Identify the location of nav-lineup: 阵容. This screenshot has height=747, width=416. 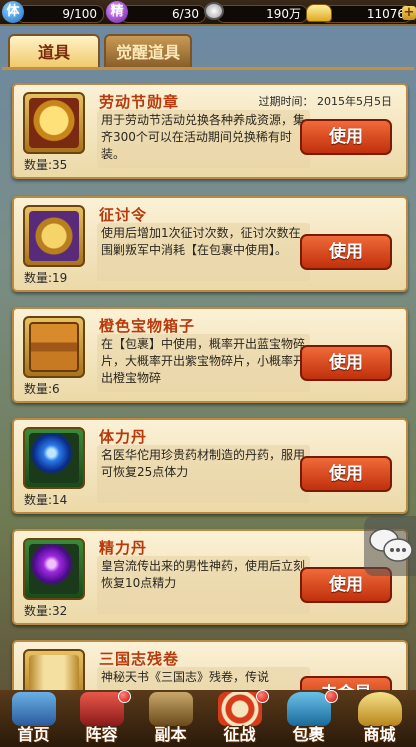
(101, 718).